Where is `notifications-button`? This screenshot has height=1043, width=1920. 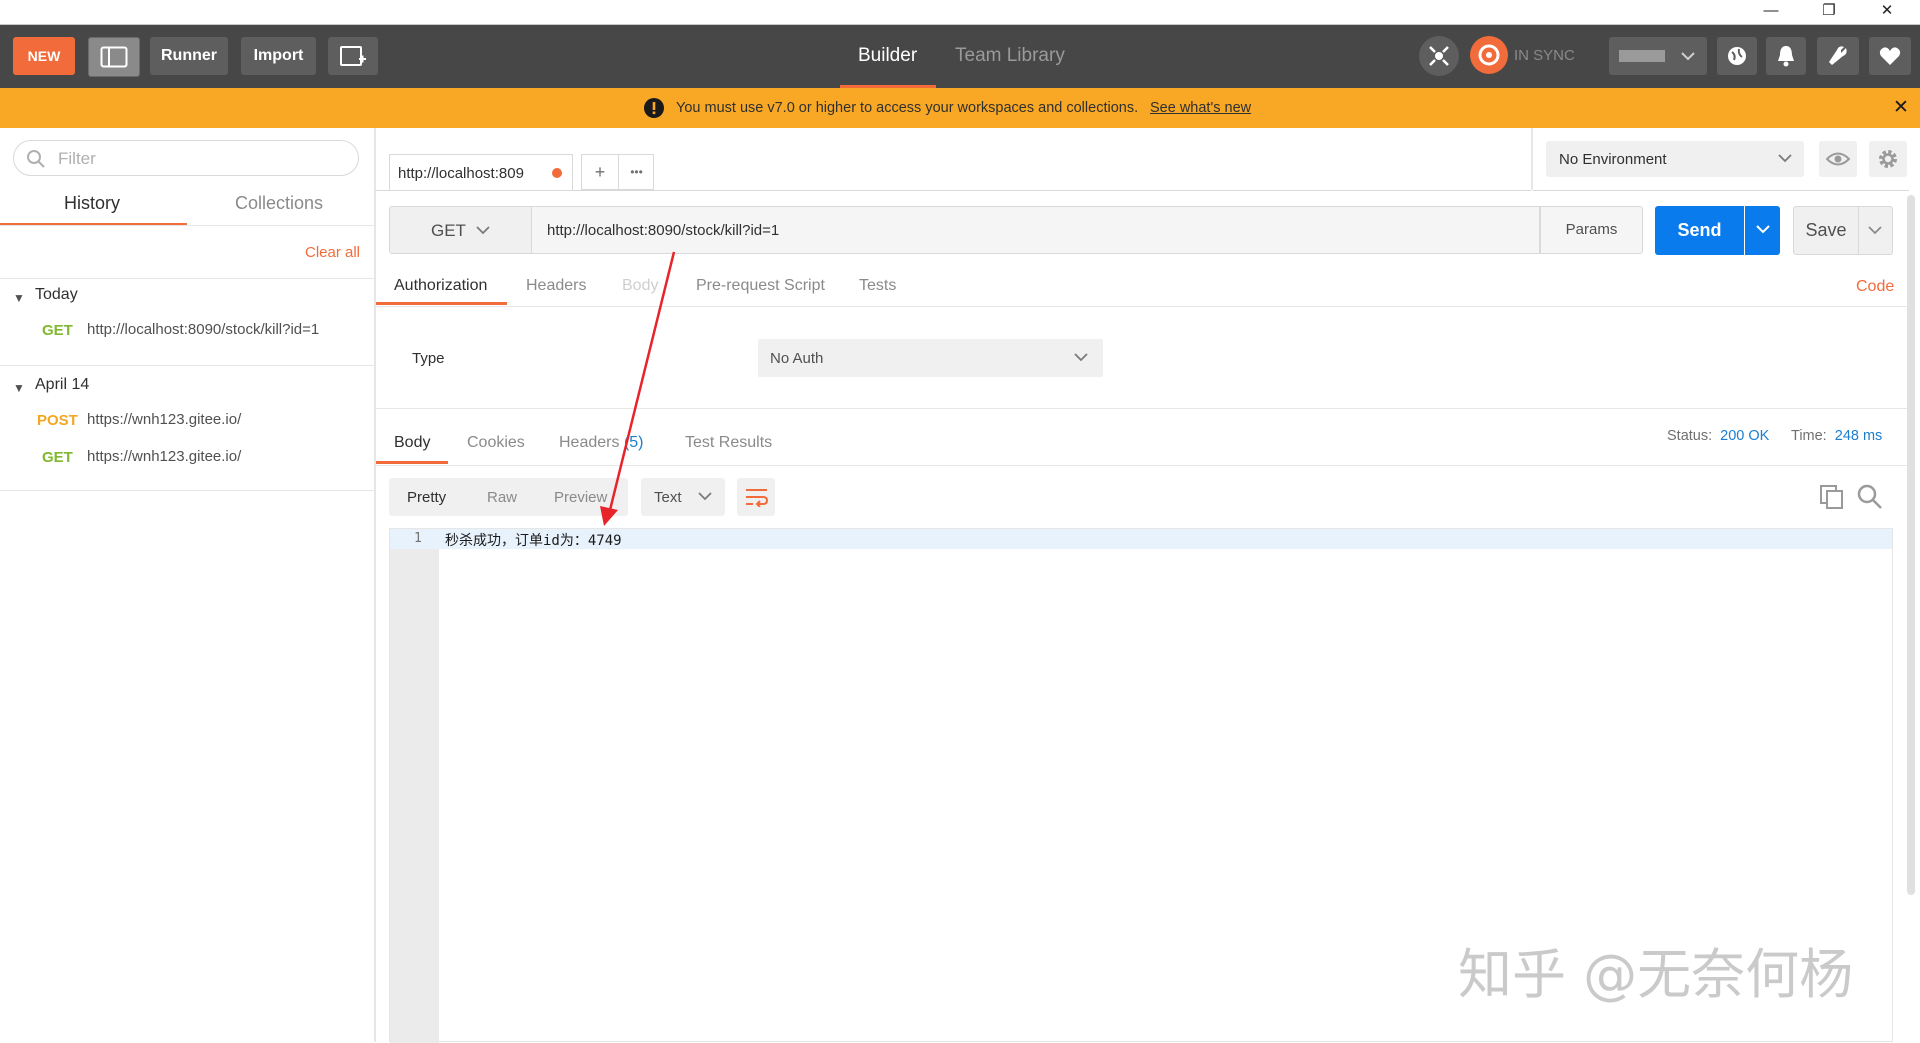 notifications-button is located at coordinates (1786, 56).